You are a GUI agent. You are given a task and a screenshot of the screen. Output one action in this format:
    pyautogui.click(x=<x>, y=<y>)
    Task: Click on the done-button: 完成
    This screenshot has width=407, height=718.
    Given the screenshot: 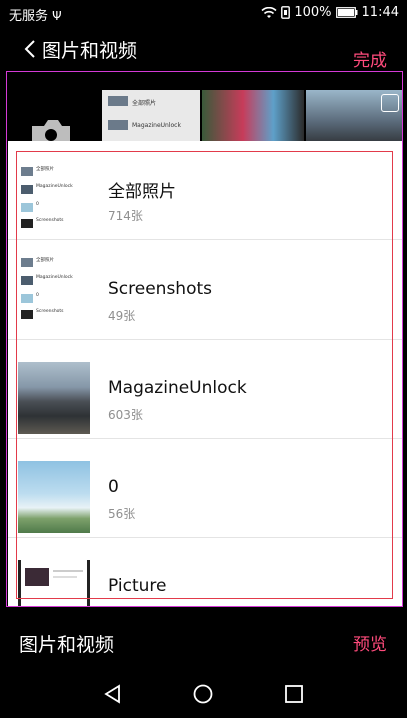 What is the action you would take?
    pyautogui.click(x=370, y=58)
    